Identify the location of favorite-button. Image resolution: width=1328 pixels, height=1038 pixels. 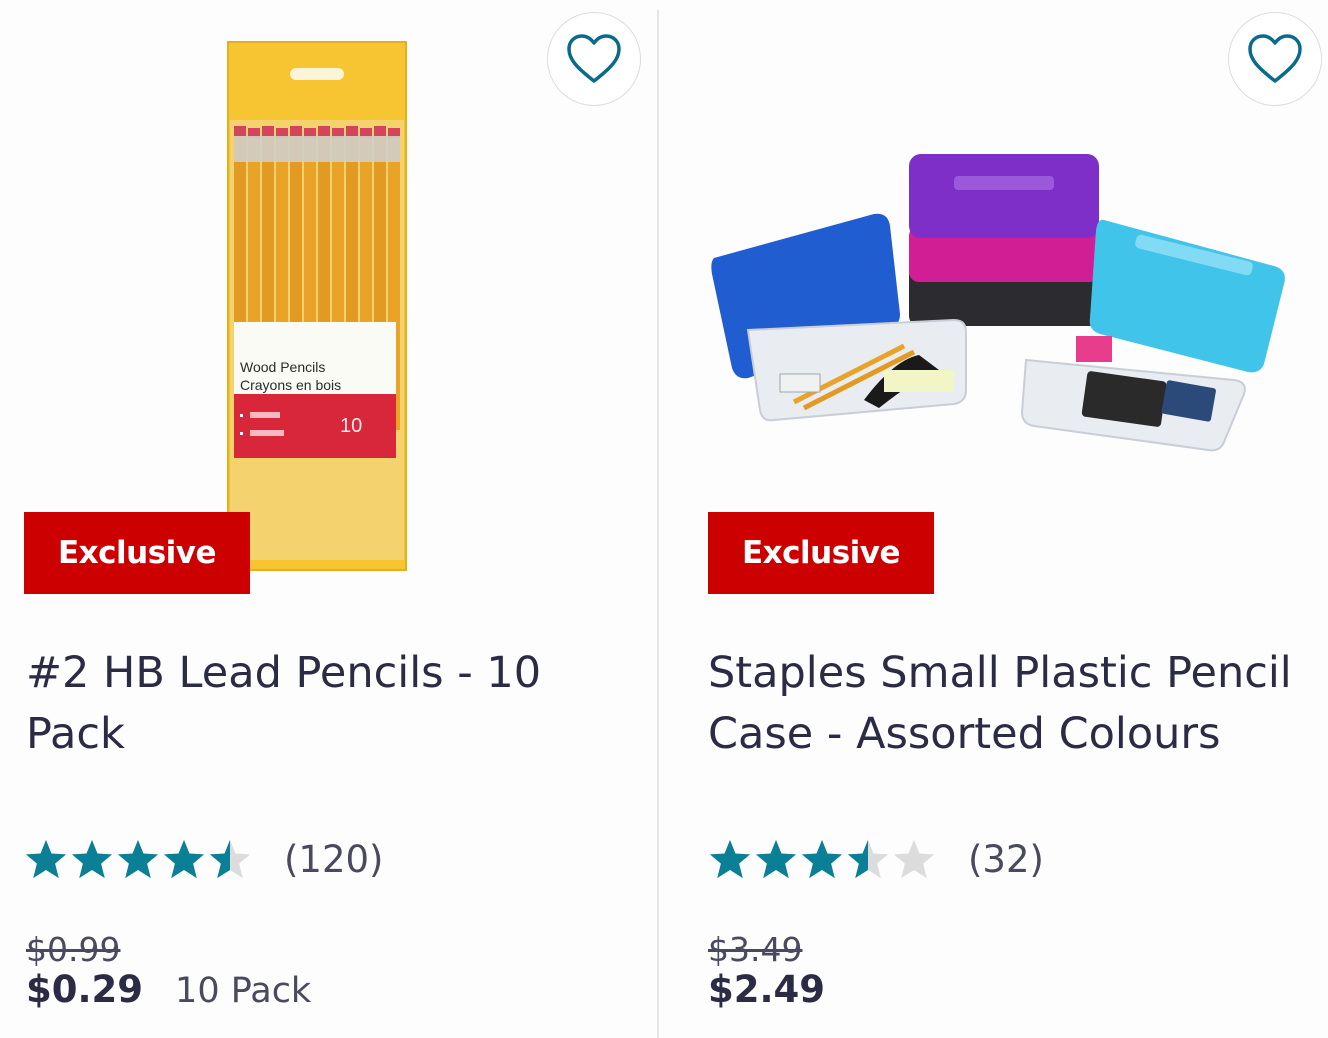
(594, 59).